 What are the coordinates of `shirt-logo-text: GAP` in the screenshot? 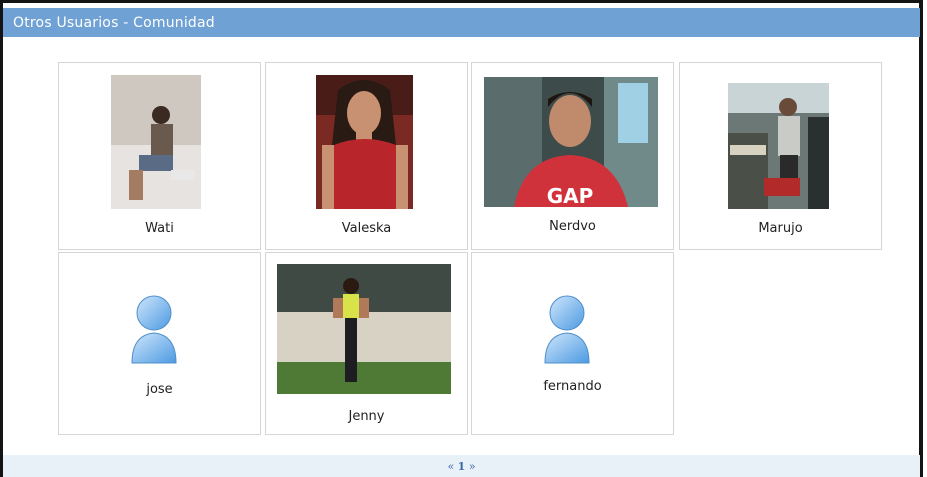 It's located at (570, 195).